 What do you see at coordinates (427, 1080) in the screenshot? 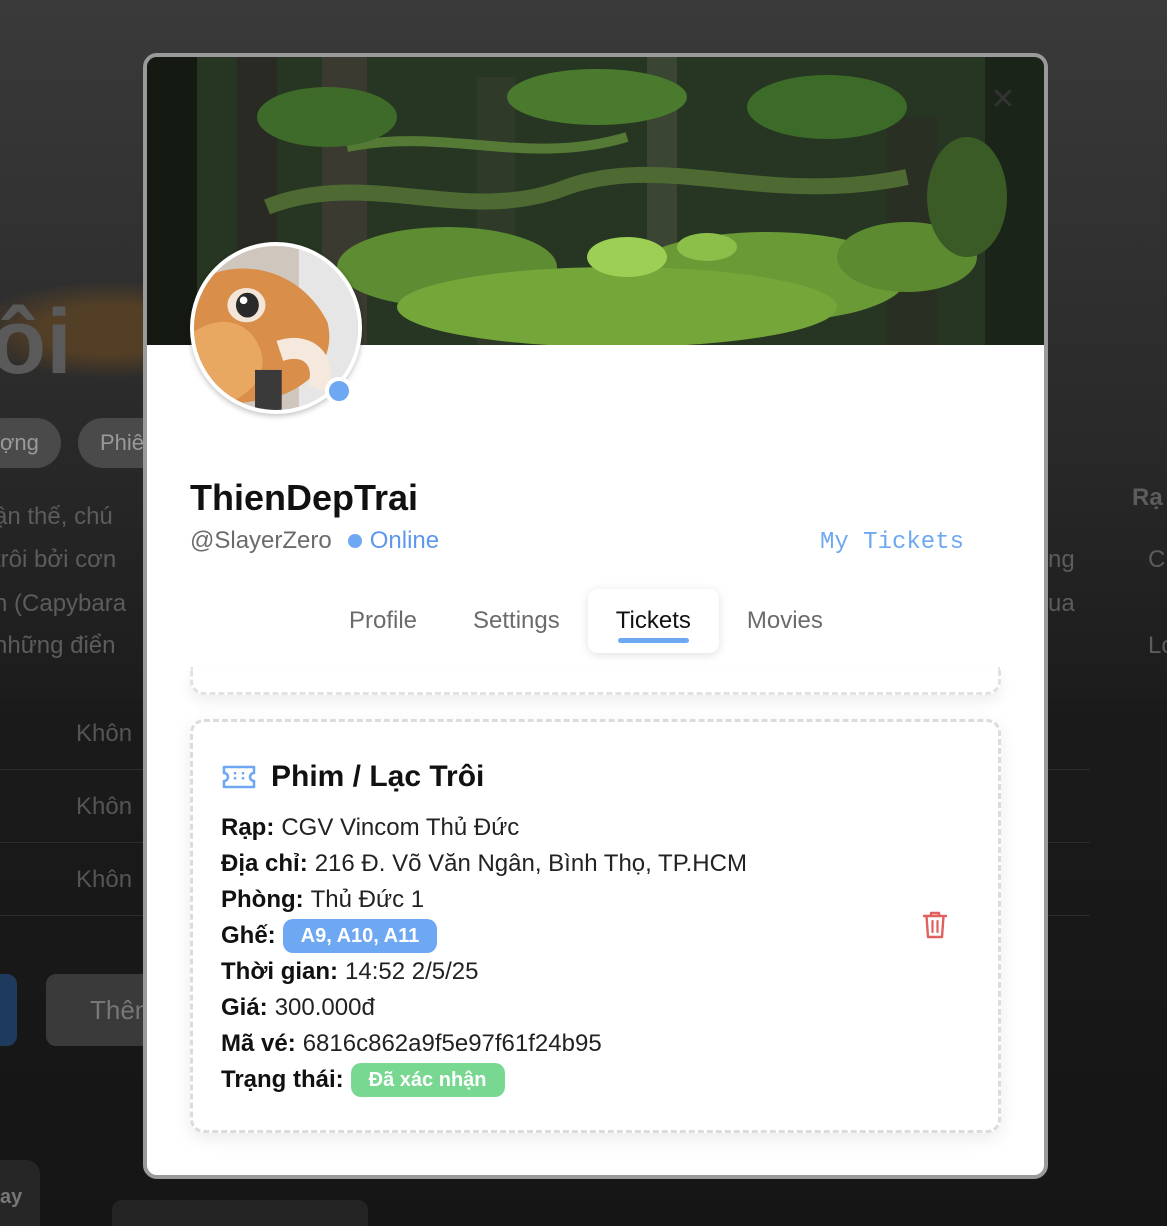
I see `status-badge: Đã xác nhận` at bounding box center [427, 1080].